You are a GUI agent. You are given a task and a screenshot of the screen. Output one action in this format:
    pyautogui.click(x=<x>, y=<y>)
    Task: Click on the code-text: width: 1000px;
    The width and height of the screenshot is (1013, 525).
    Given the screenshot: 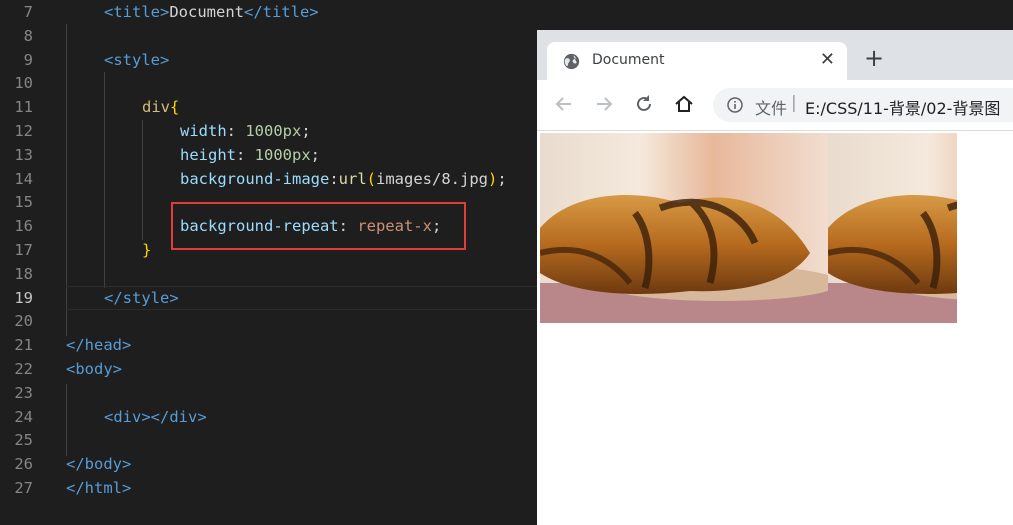 What is the action you would take?
    pyautogui.click(x=245, y=131)
    